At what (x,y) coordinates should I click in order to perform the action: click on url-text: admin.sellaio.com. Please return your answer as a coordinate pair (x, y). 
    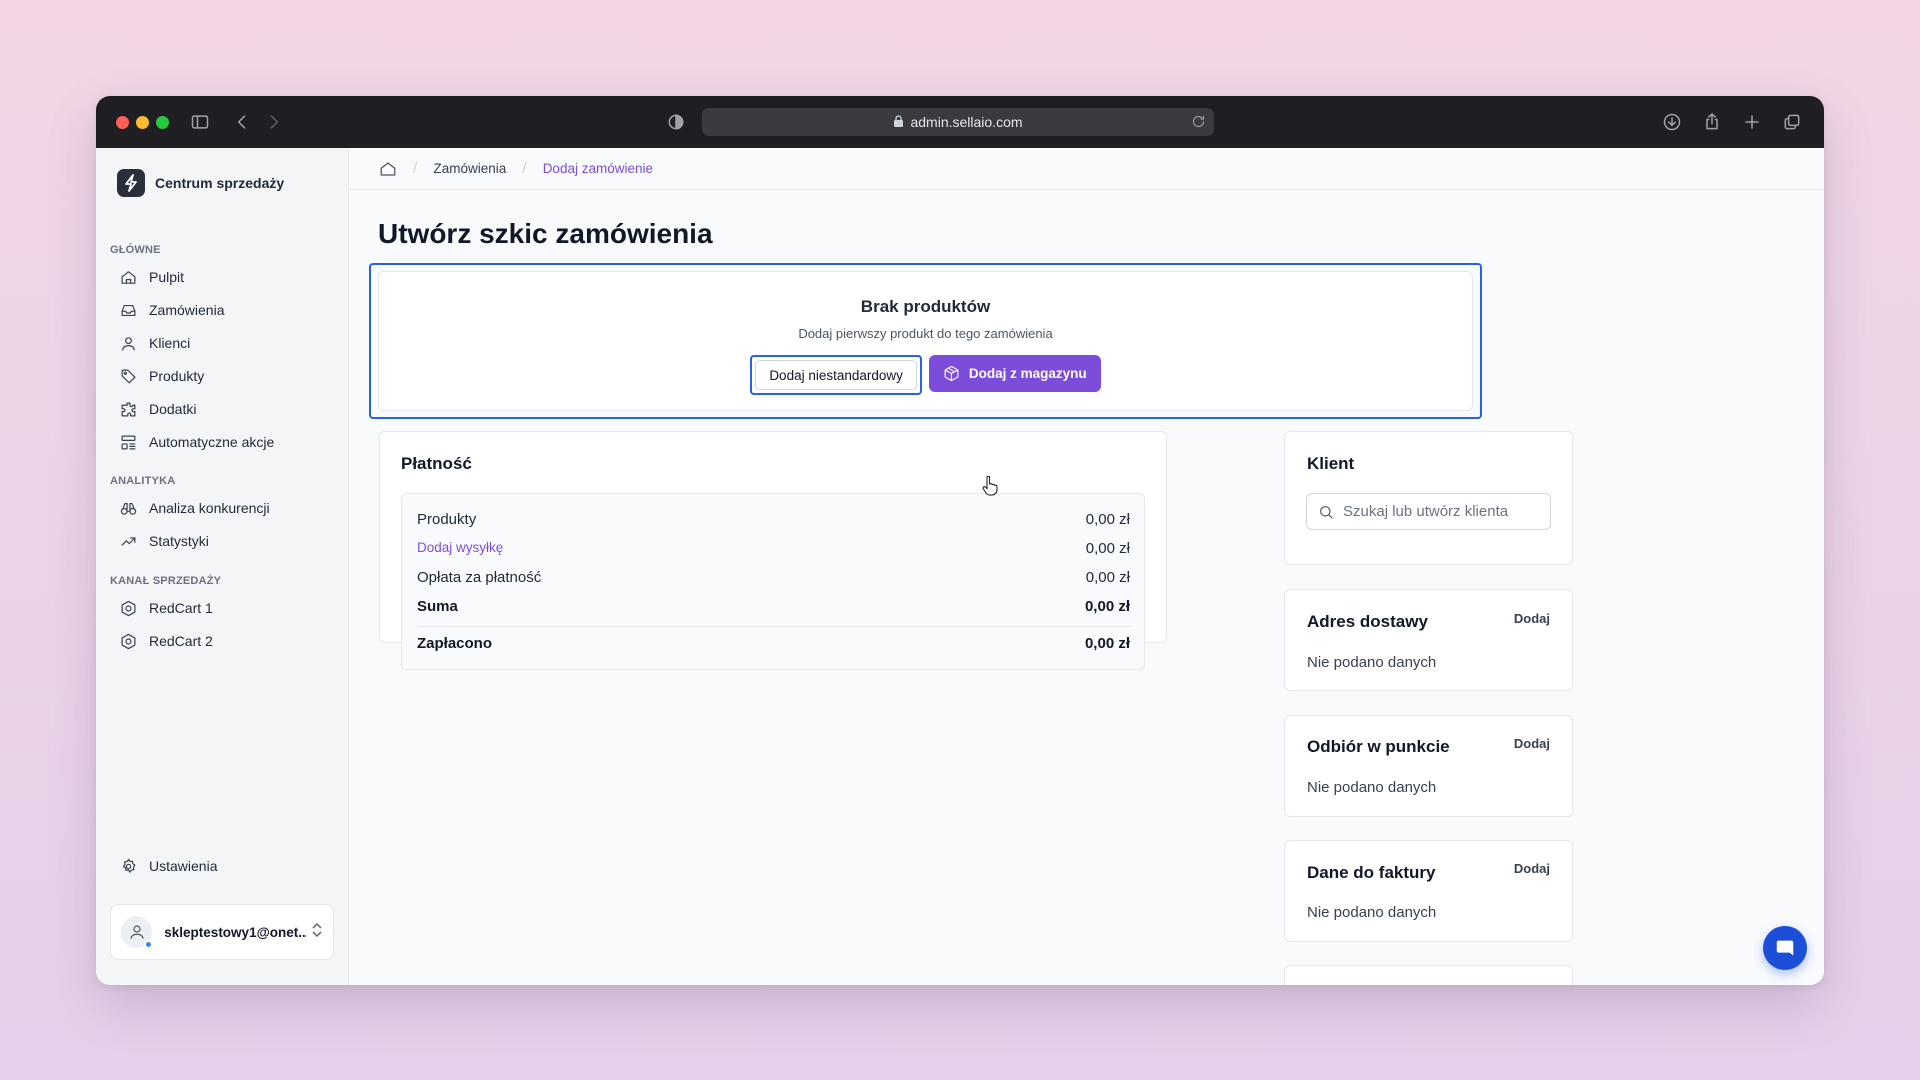
    Looking at the image, I should click on (966, 122).